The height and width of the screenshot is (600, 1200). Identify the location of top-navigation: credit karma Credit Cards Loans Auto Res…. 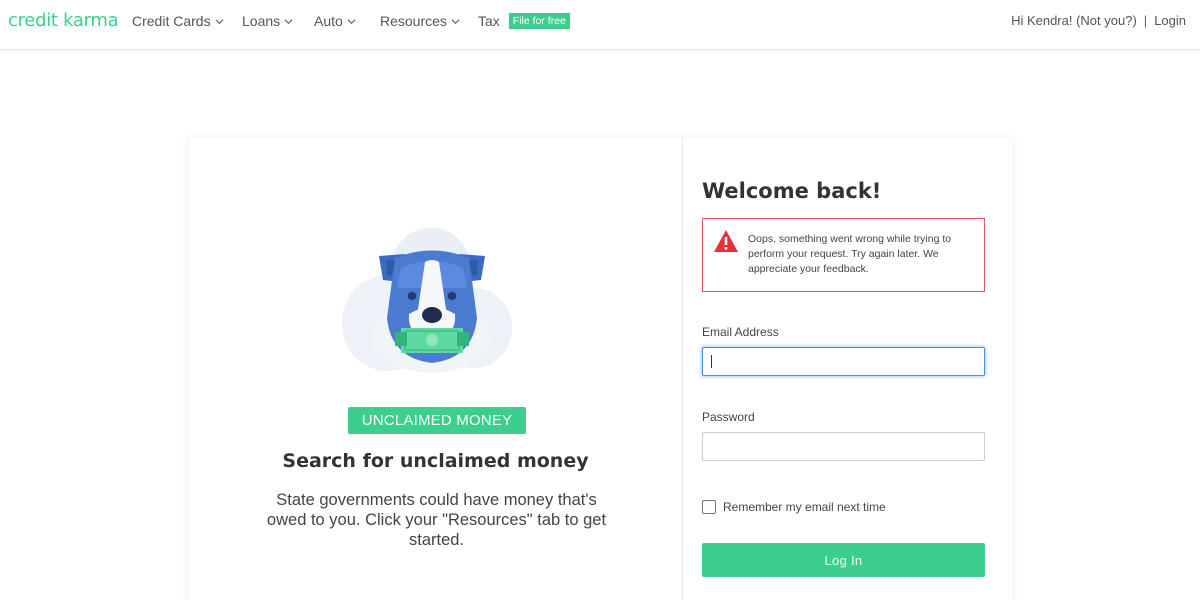
(600, 25).